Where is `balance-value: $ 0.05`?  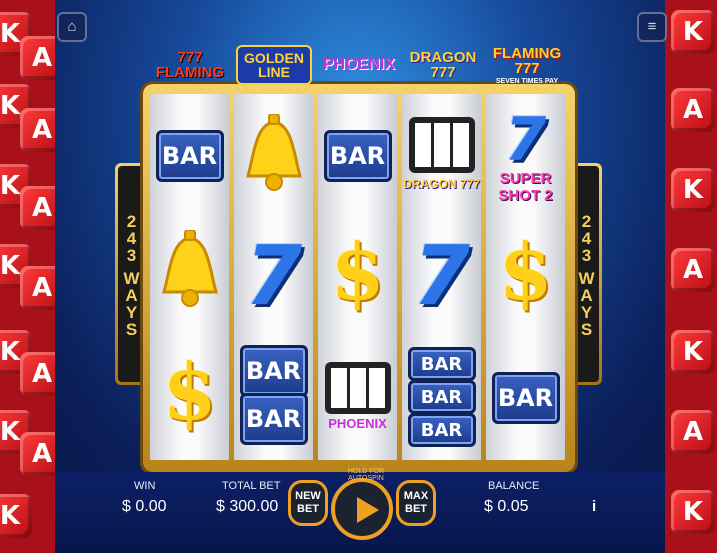 balance-value: $ 0.05 is located at coordinates (506, 506).